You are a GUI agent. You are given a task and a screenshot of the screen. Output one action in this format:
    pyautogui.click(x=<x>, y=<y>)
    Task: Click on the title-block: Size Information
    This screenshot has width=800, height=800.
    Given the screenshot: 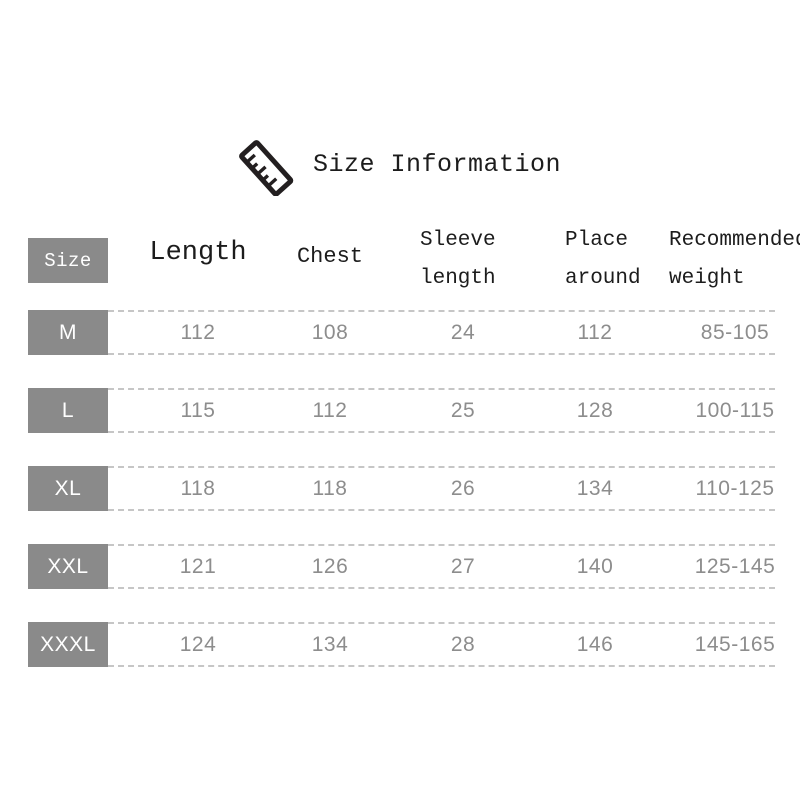 What is the action you would take?
    pyautogui.click(x=400, y=164)
    